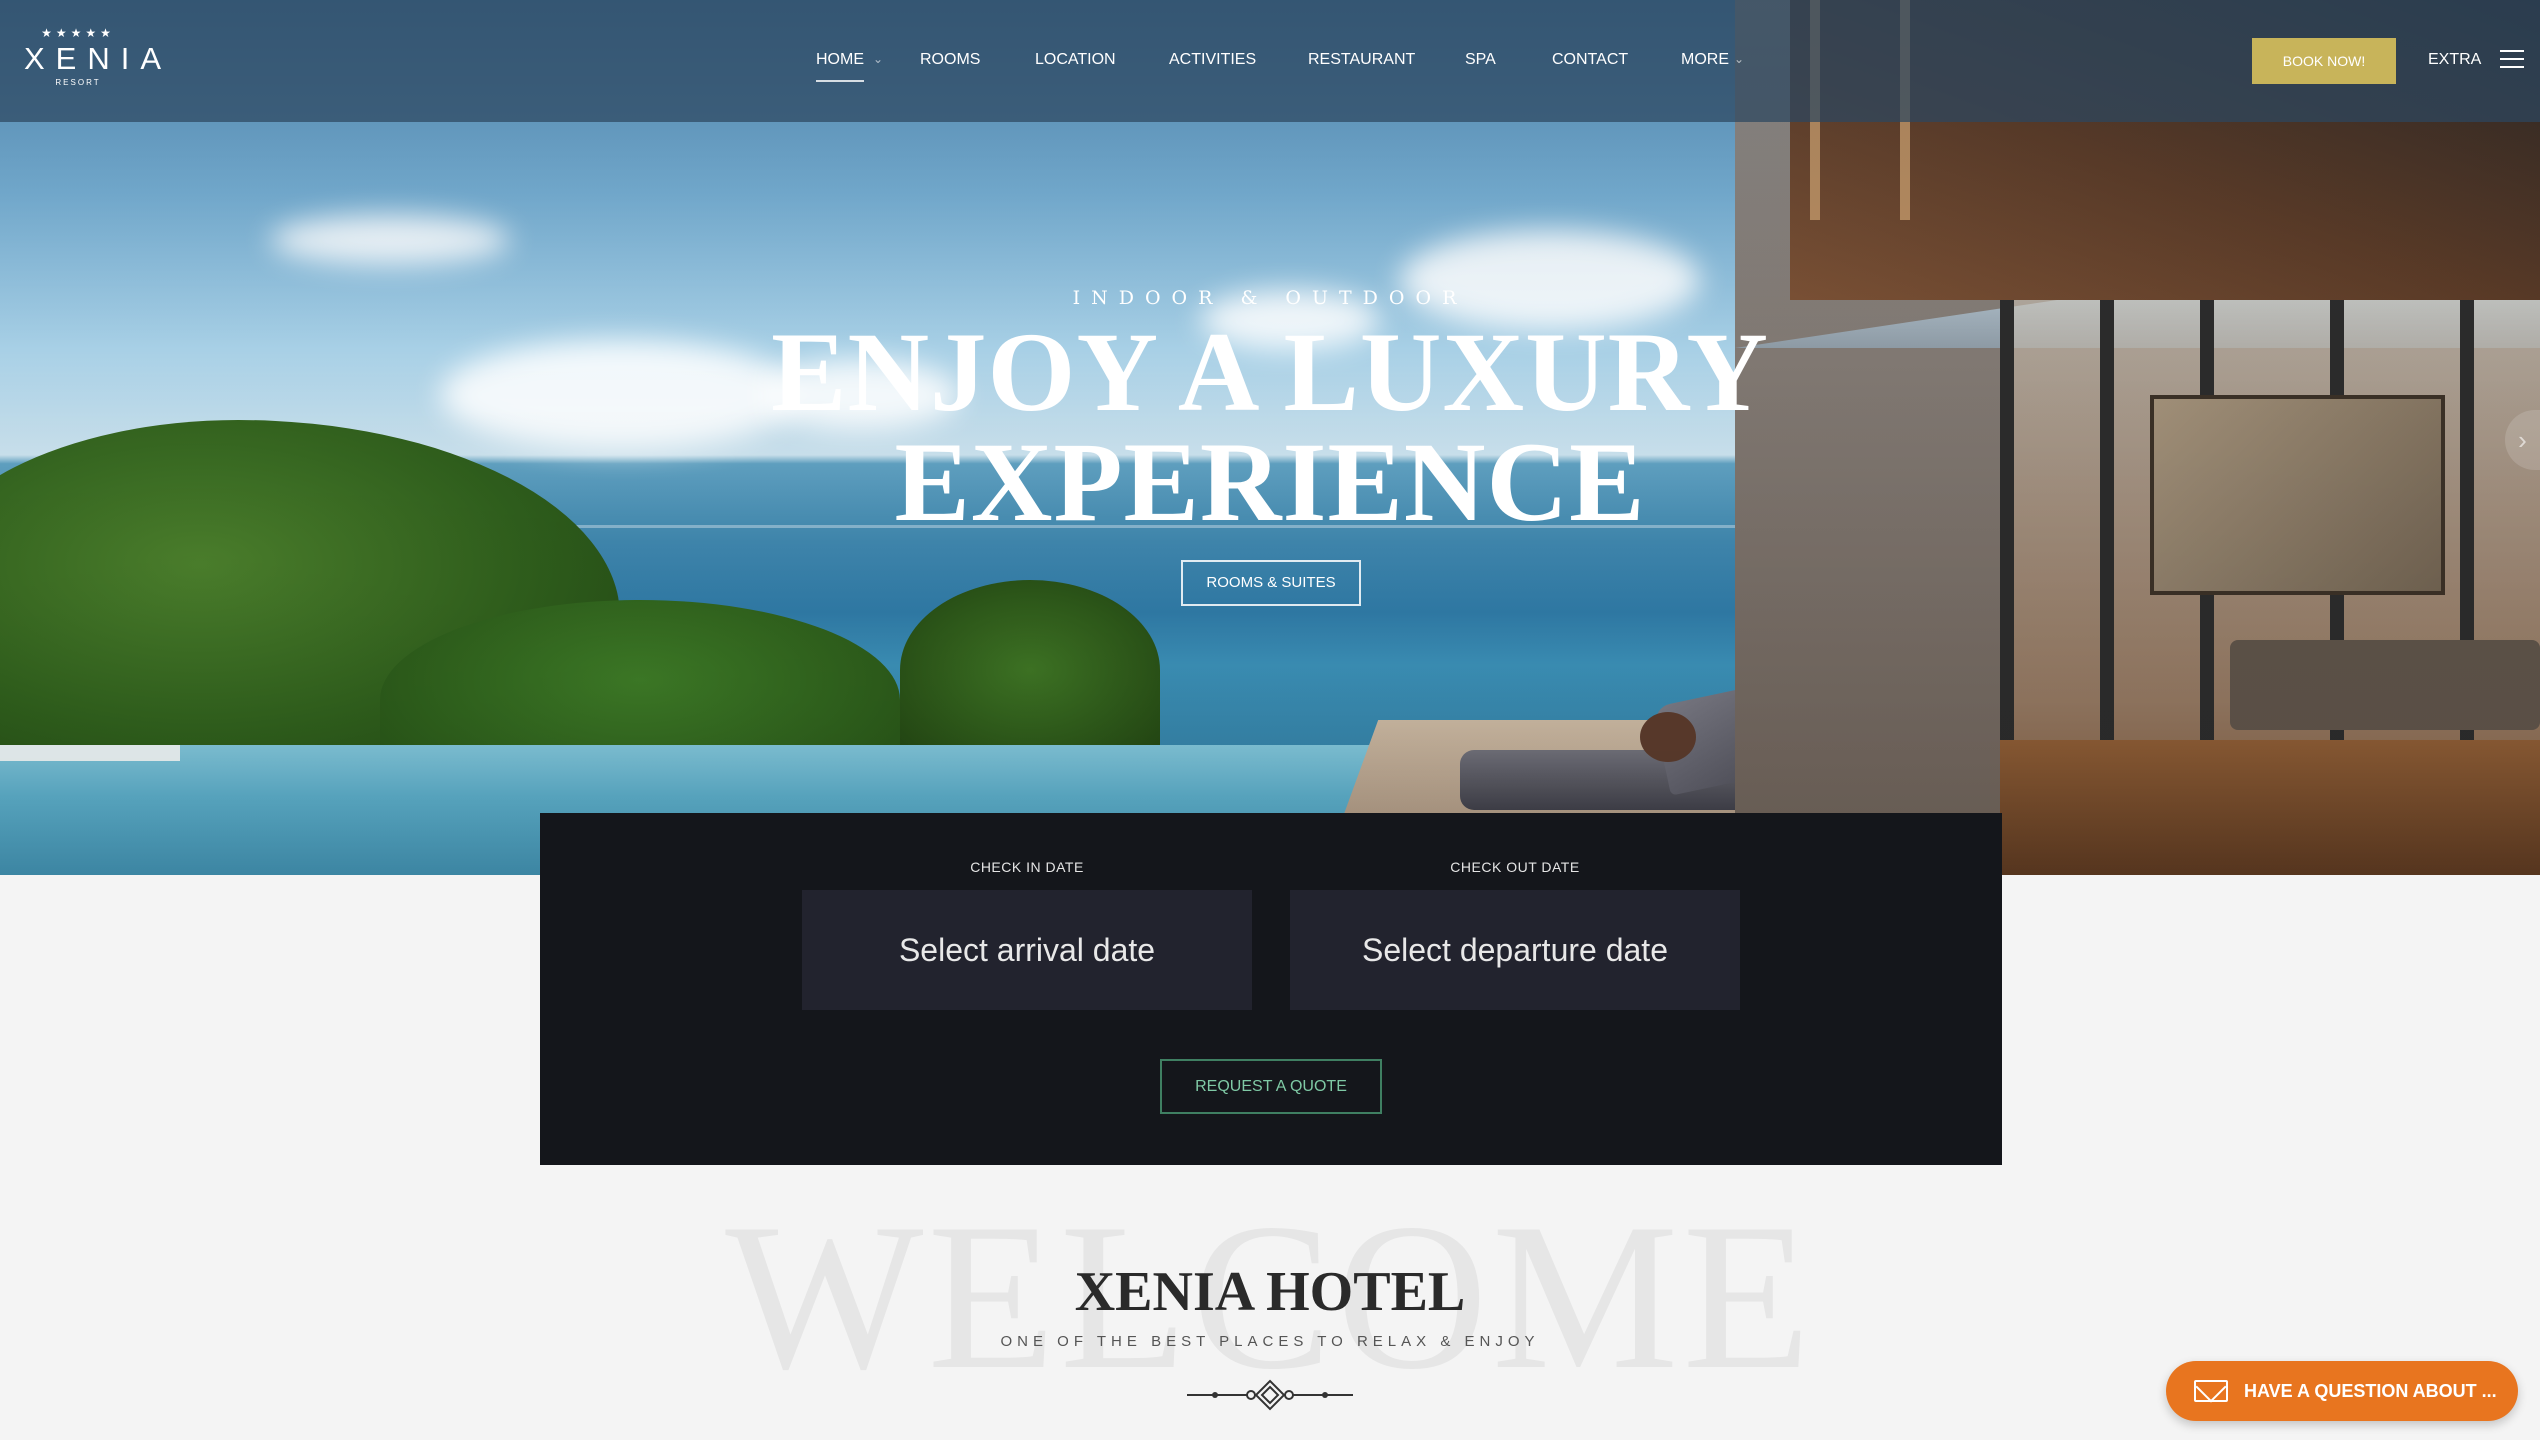  What do you see at coordinates (1480, 60) in the screenshot?
I see `nav-item-spa: SPA` at bounding box center [1480, 60].